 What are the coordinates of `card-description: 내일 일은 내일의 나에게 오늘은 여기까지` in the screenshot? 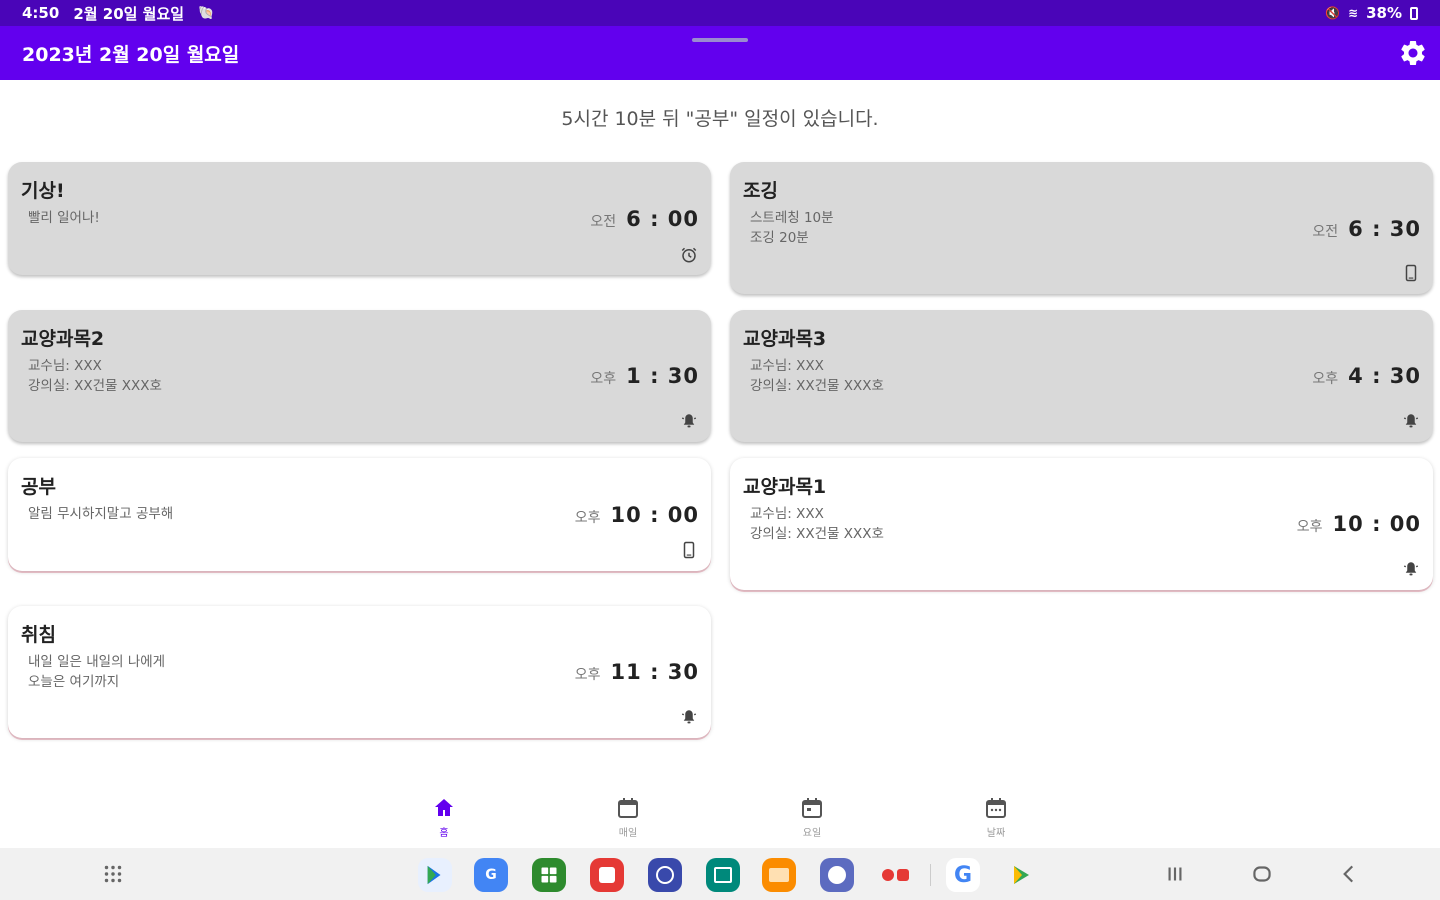 It's located at (96, 672).